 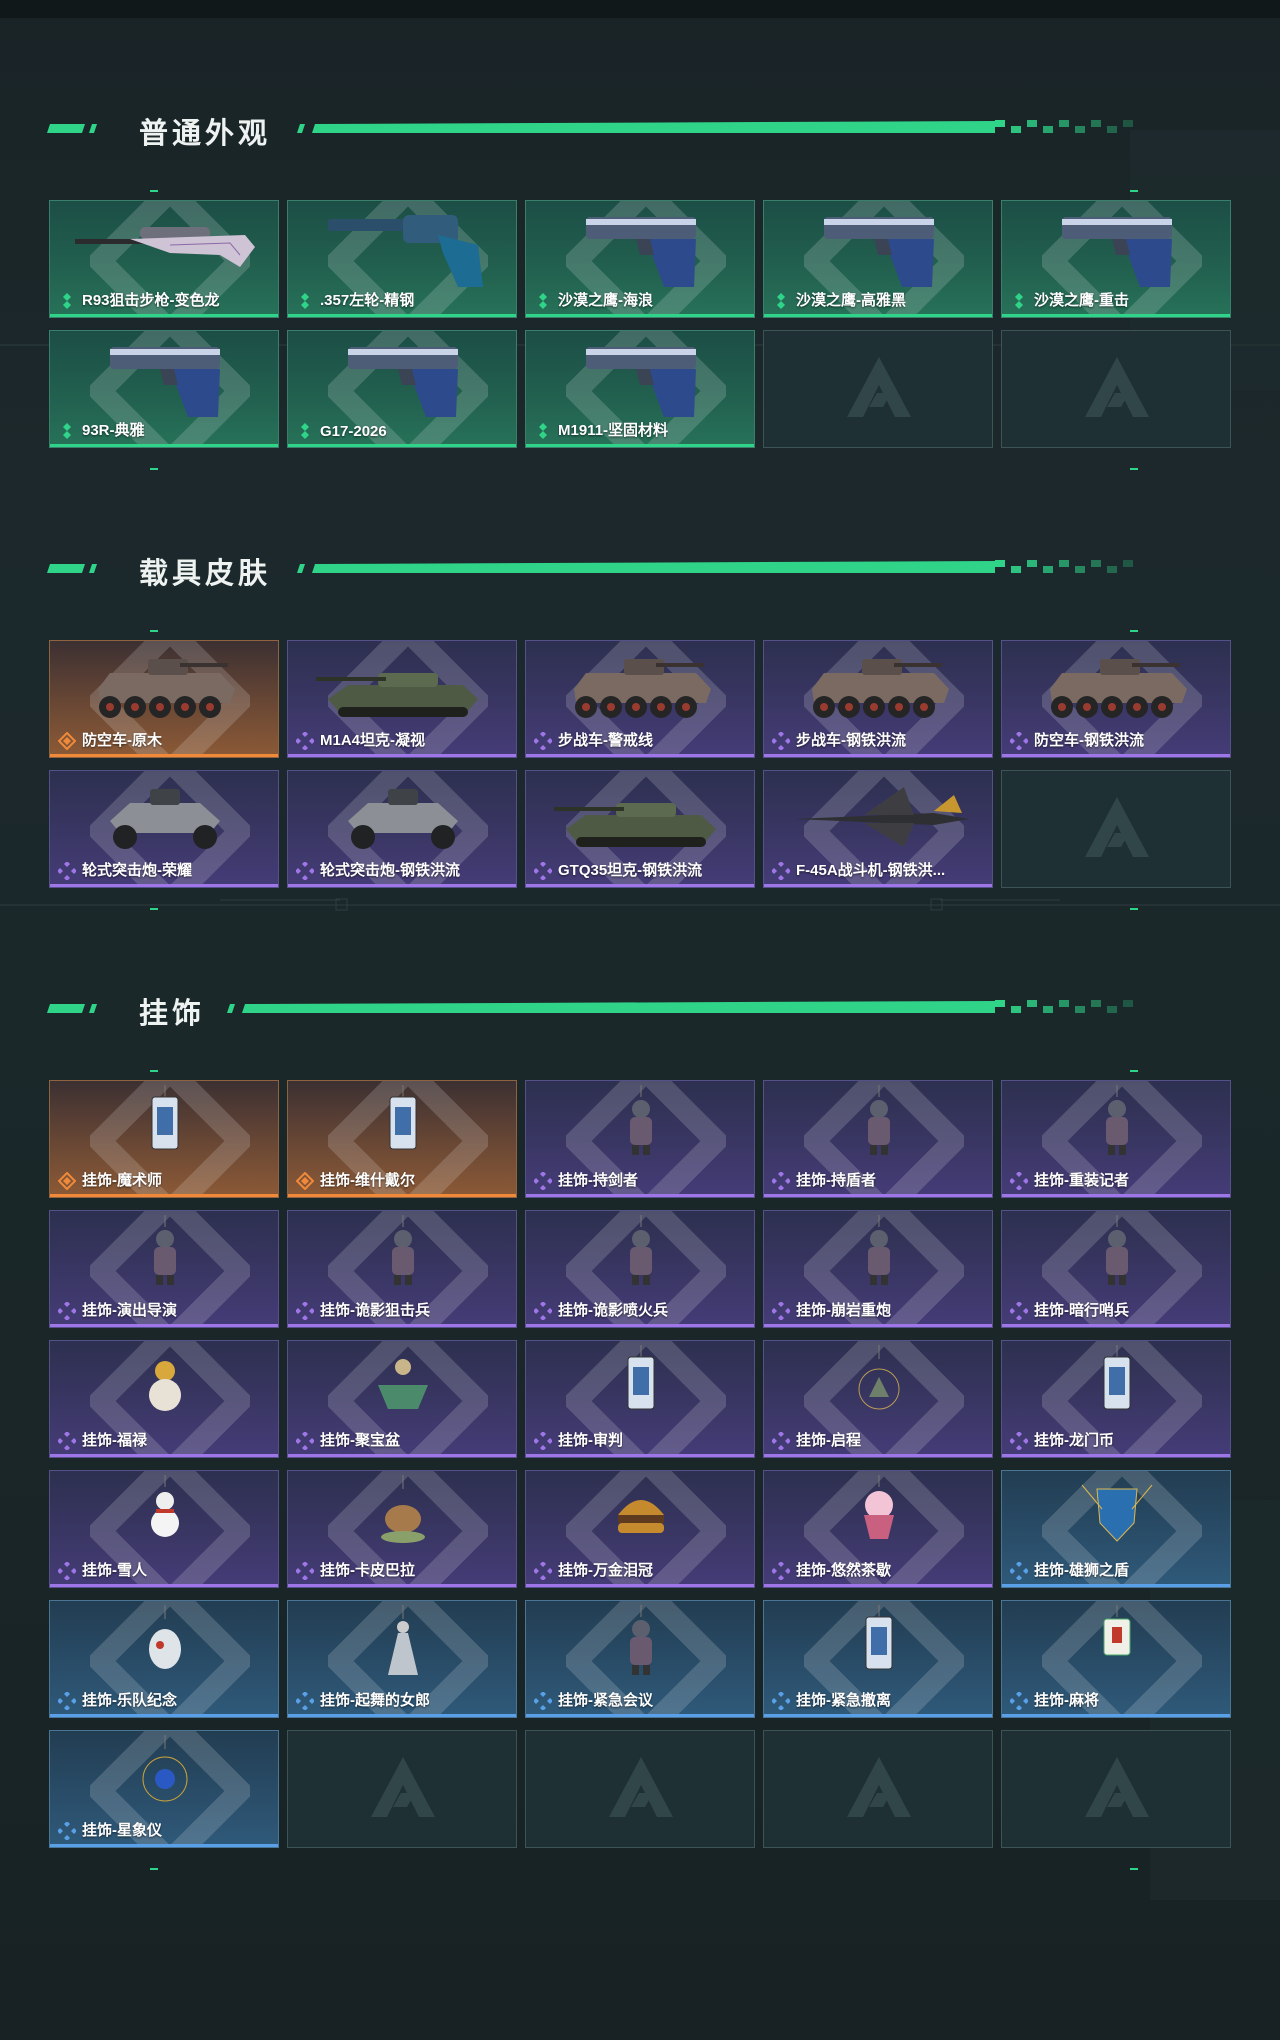 I want to click on item-card: 挂饰-崩岩重炮, so click(x=878, y=1269).